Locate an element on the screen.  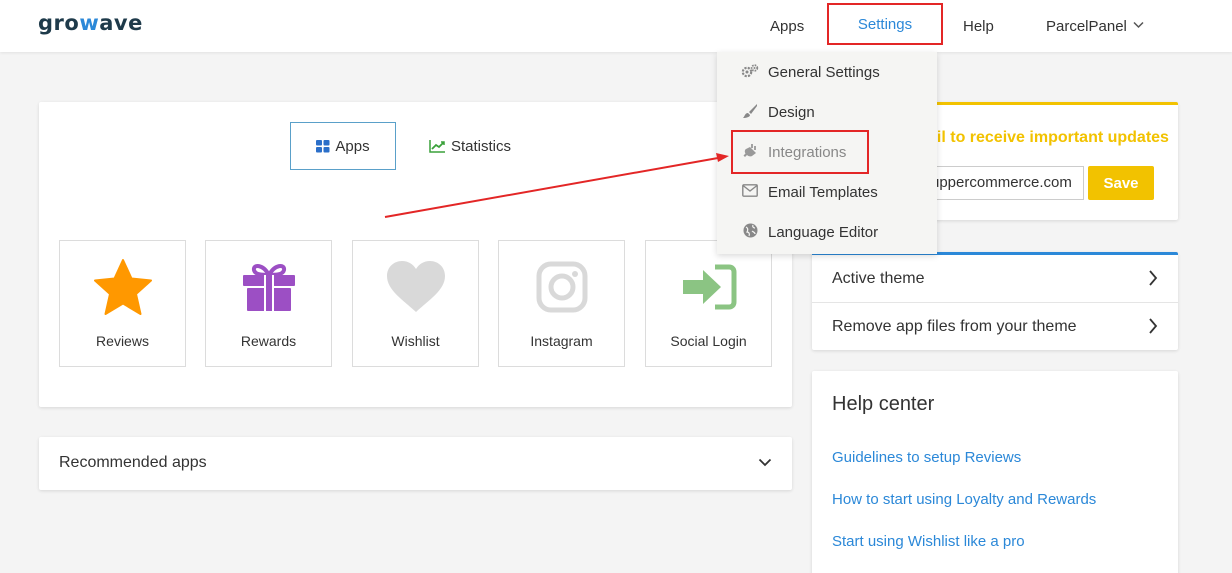
logo-text-accent: w is located at coordinates (89, 23).